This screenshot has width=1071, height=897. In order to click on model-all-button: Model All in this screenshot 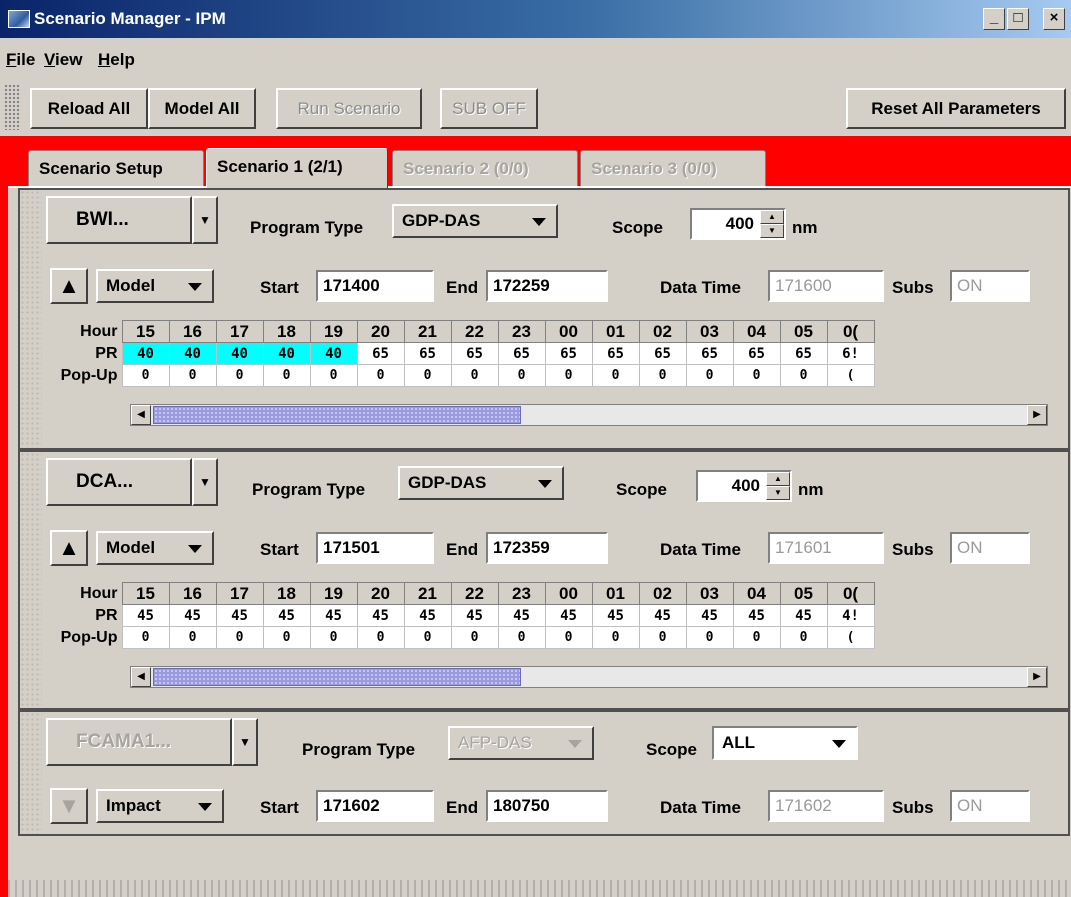, I will do `click(202, 108)`.